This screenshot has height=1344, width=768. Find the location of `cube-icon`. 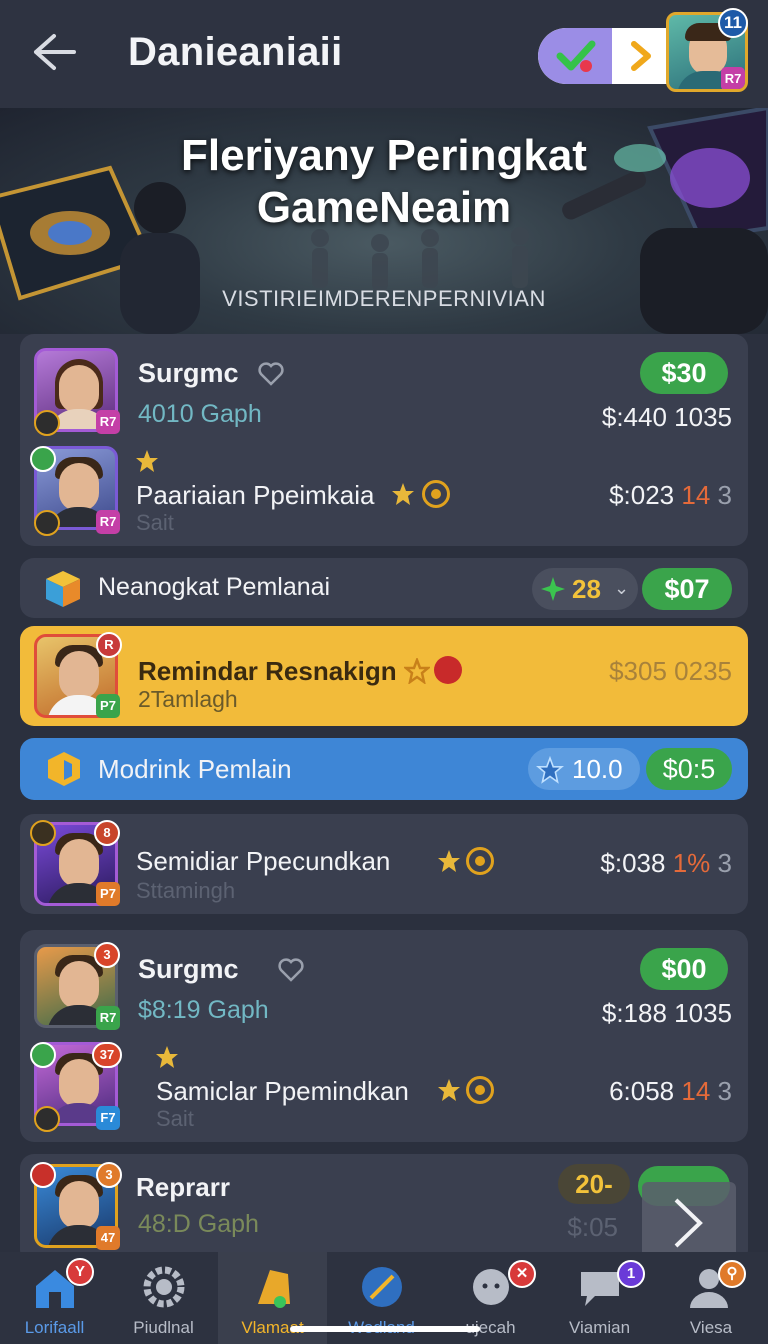

cube-icon is located at coordinates (63, 589).